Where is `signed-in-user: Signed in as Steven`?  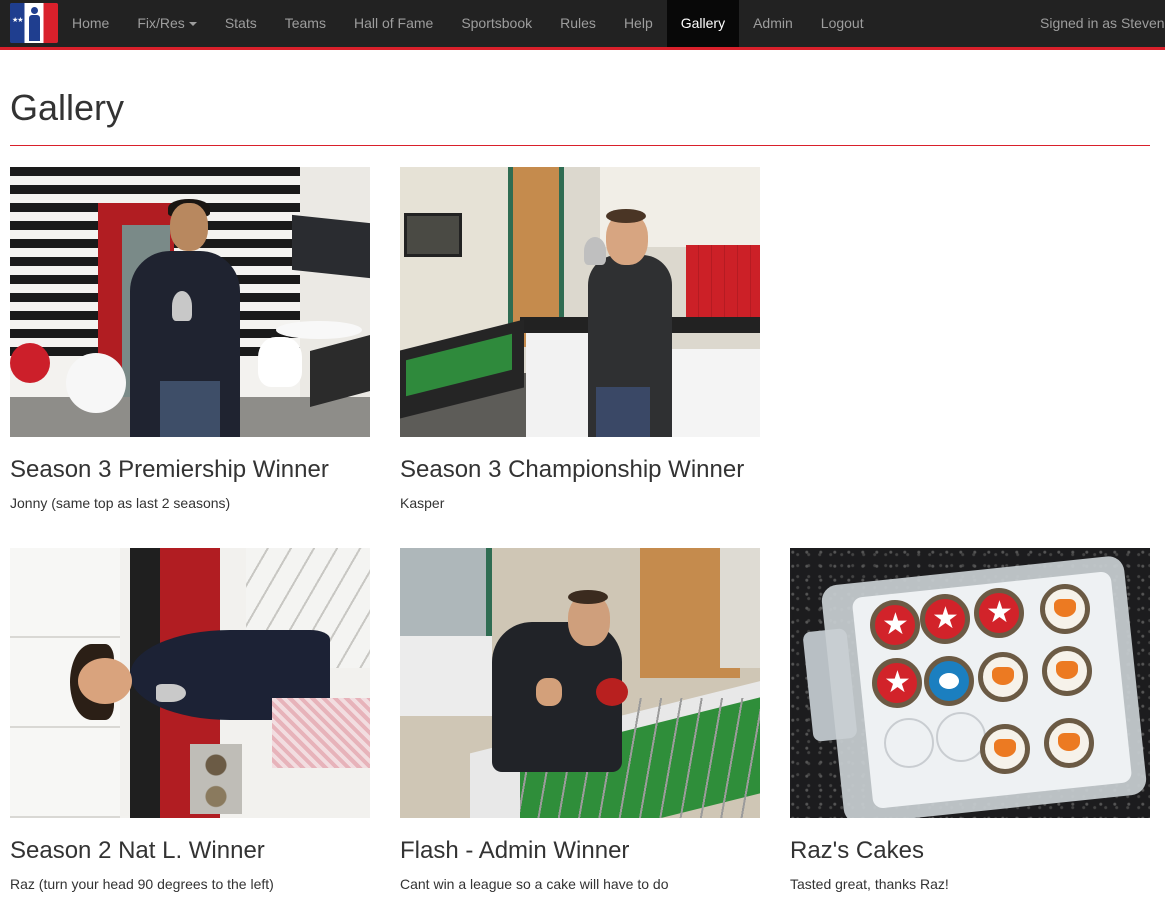 signed-in-user: Signed in as Steven is located at coordinates (1102, 23).